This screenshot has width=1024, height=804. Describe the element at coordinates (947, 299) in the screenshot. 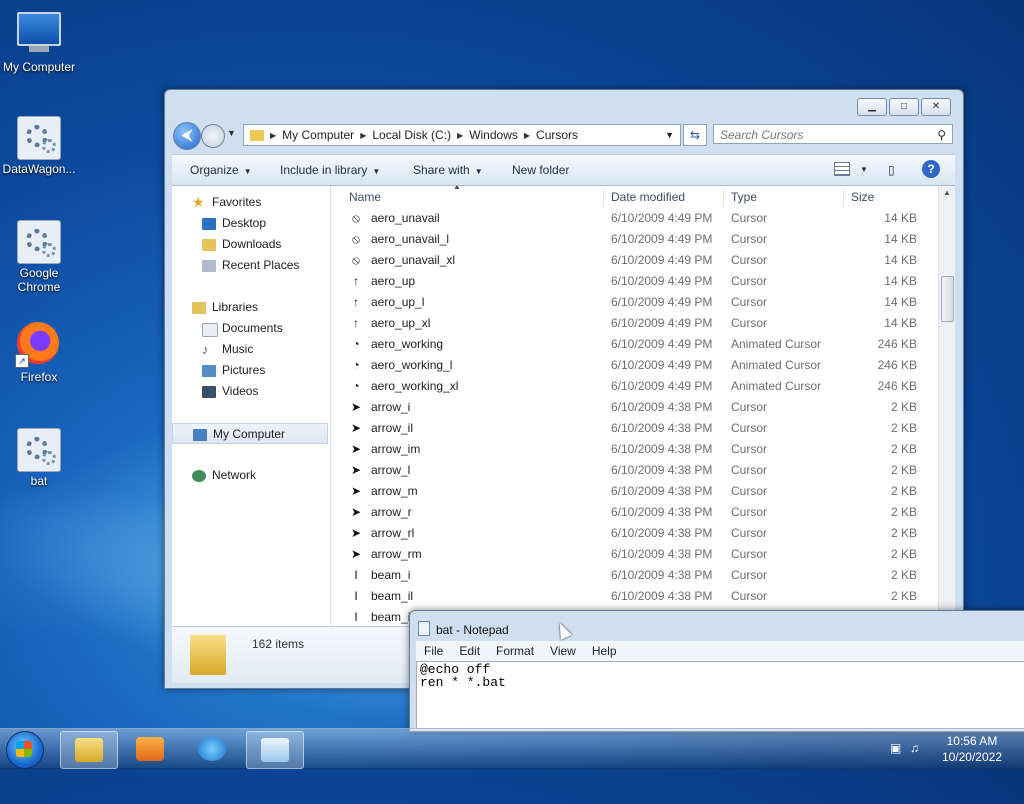

I see `scrollbar-thumb` at that location.